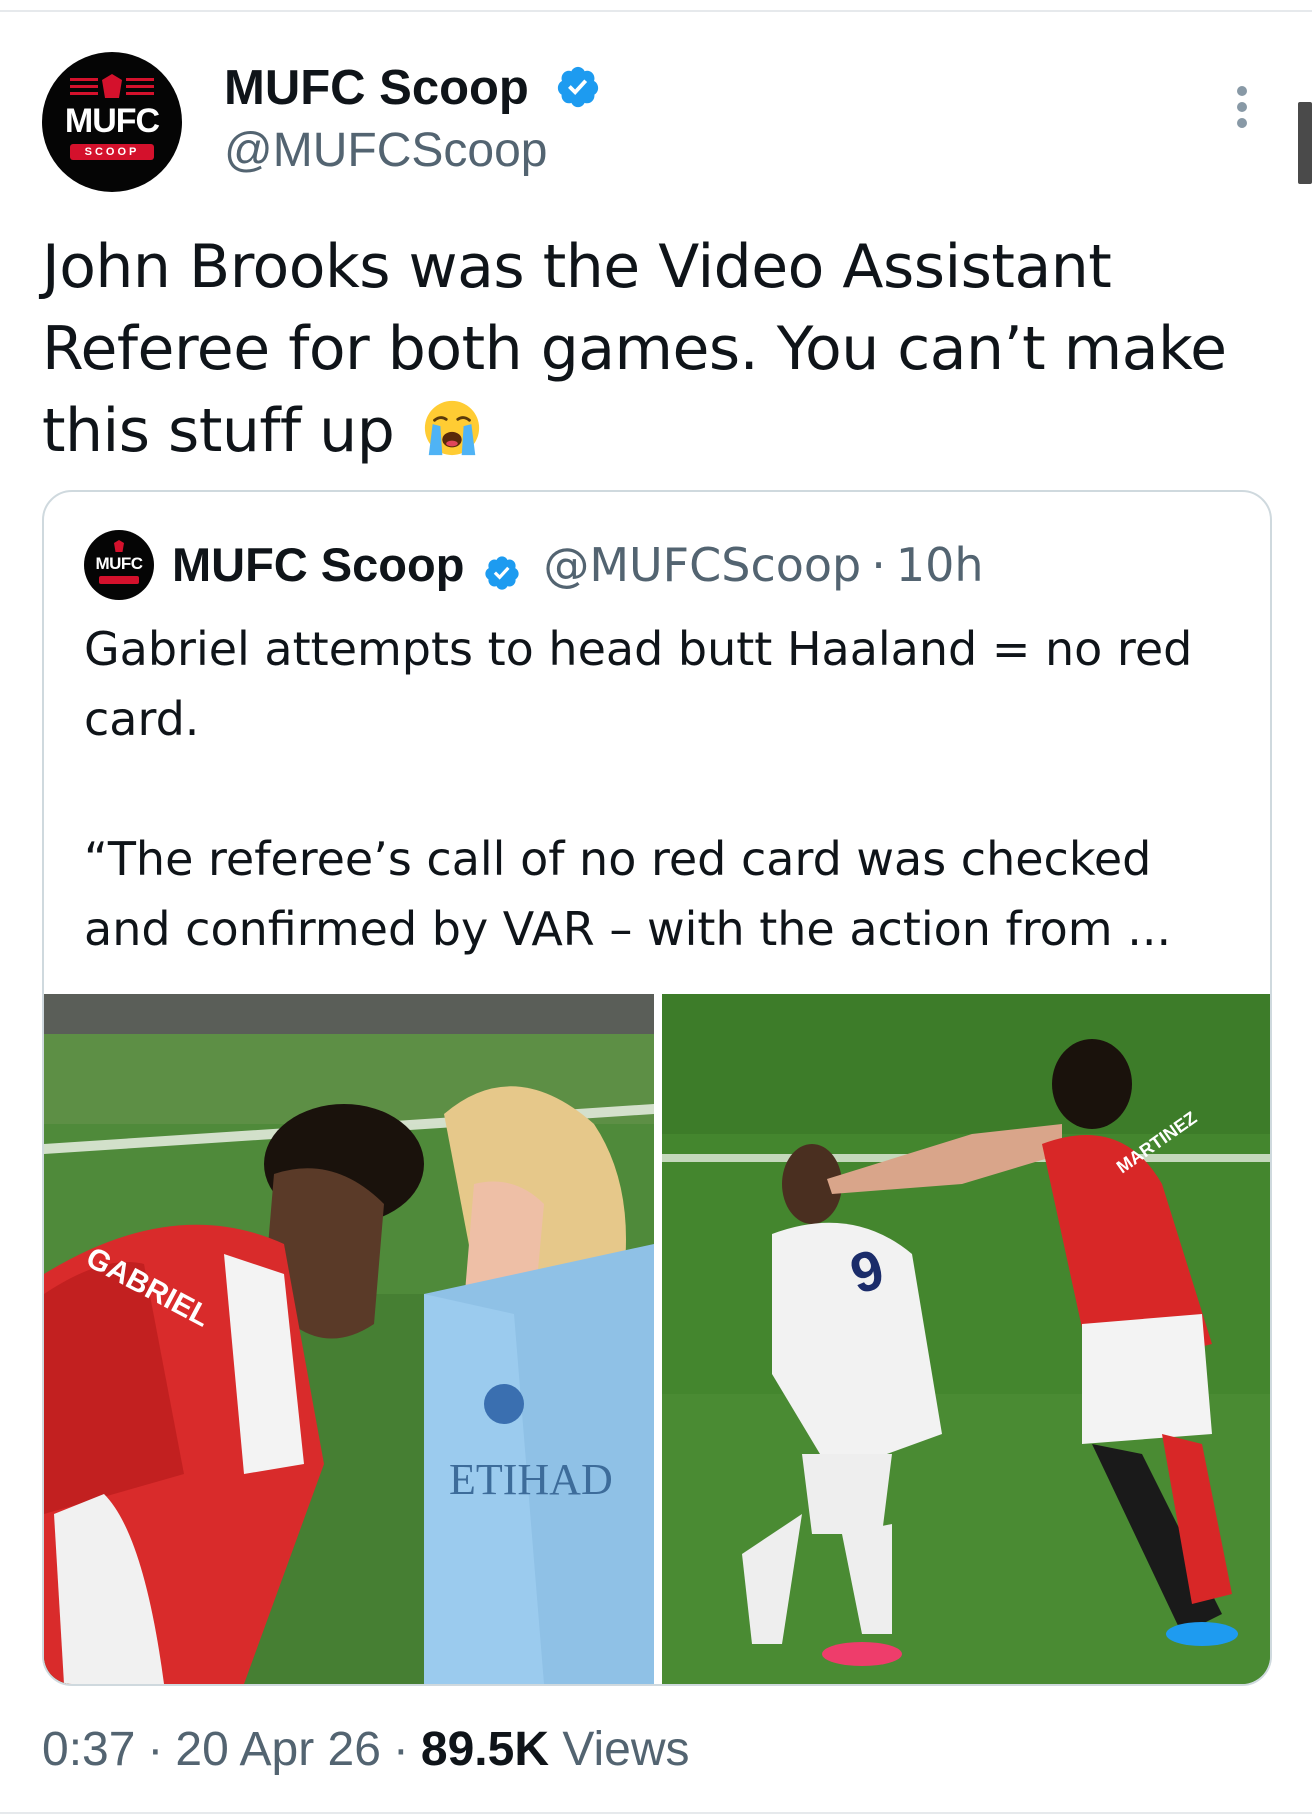 The image size is (1312, 1820). I want to click on loudly-crying-face-icon, so click(452, 428).